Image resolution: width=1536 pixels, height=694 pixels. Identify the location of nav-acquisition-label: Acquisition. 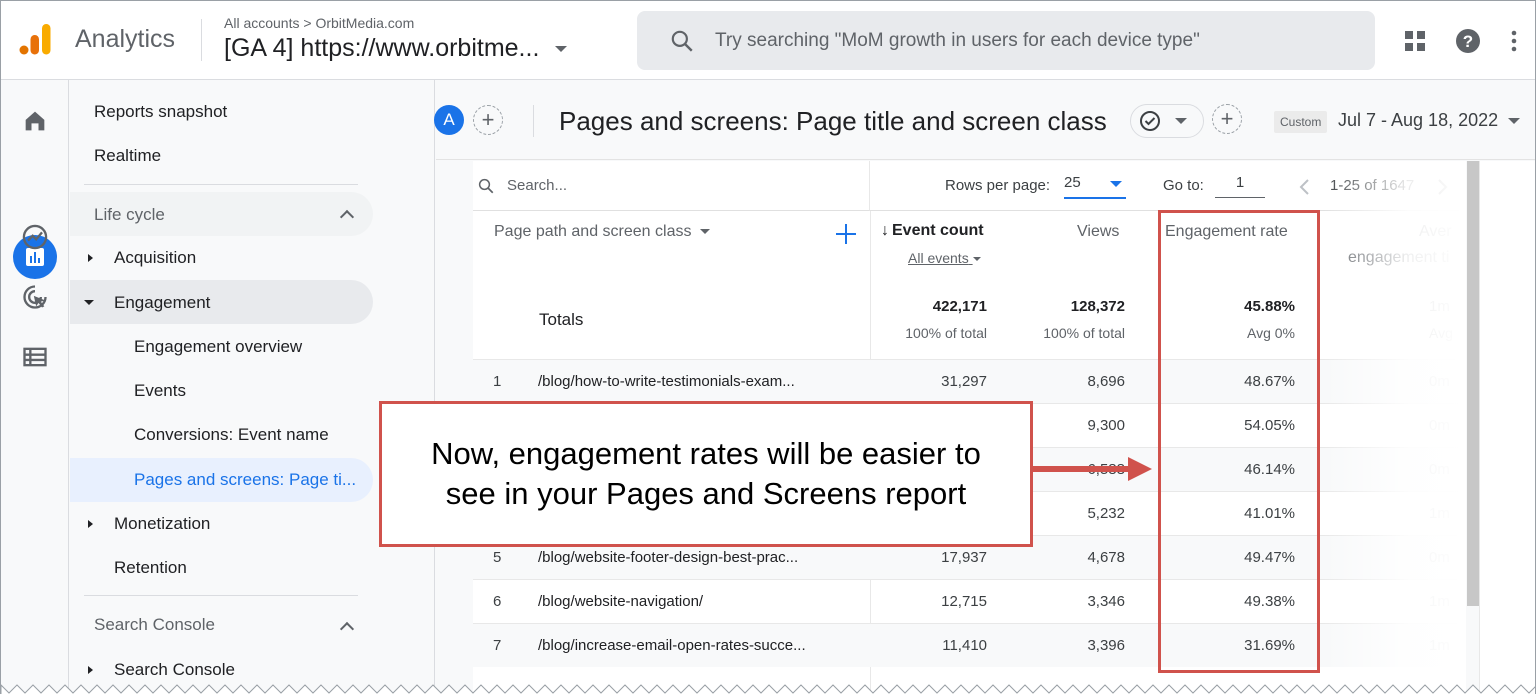
(155, 257).